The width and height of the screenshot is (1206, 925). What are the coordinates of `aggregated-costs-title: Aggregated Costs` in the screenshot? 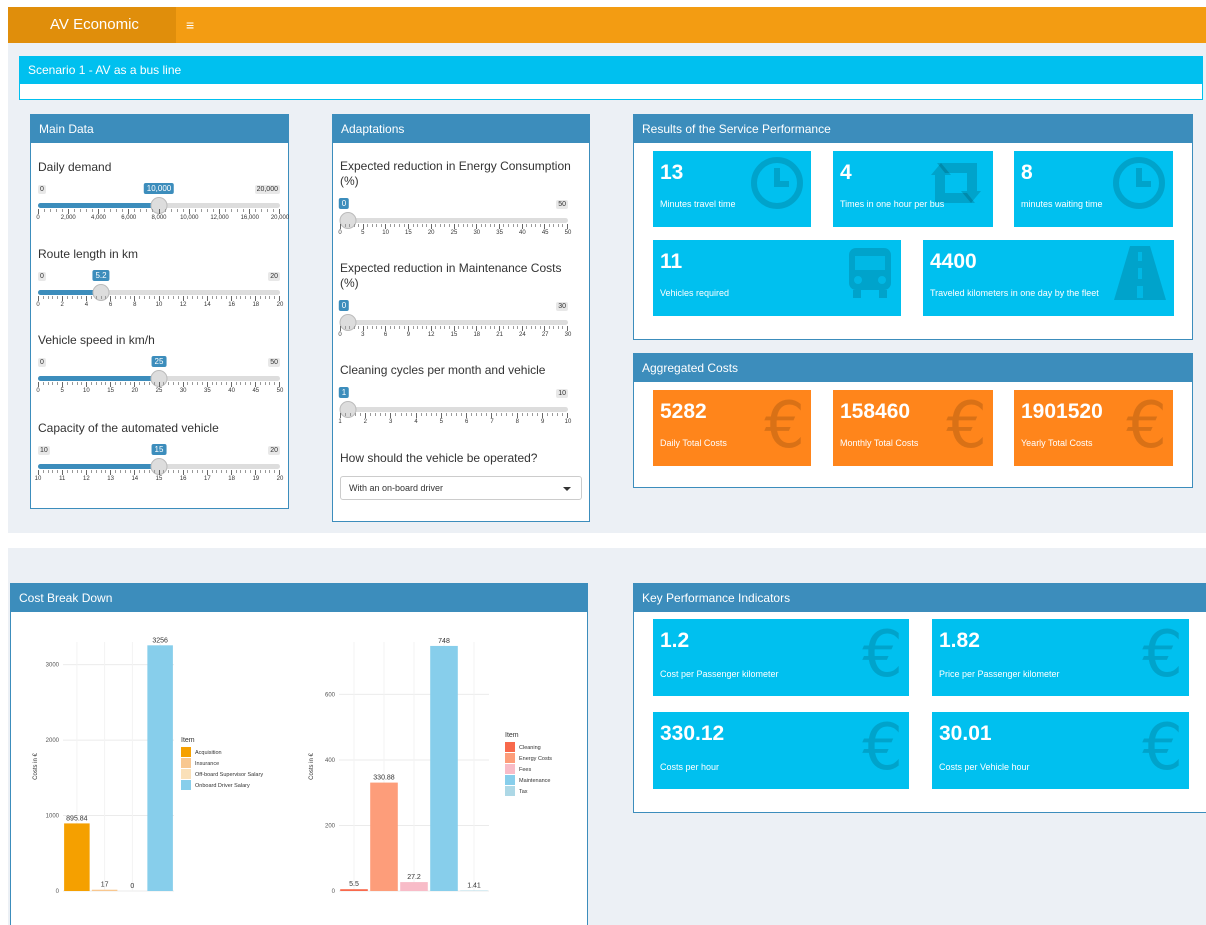 It's located at (913, 368).